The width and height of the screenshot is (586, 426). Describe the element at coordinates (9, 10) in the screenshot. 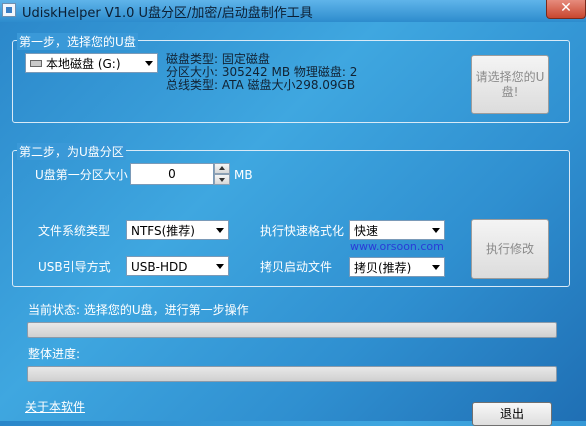

I see `app-icon` at that location.